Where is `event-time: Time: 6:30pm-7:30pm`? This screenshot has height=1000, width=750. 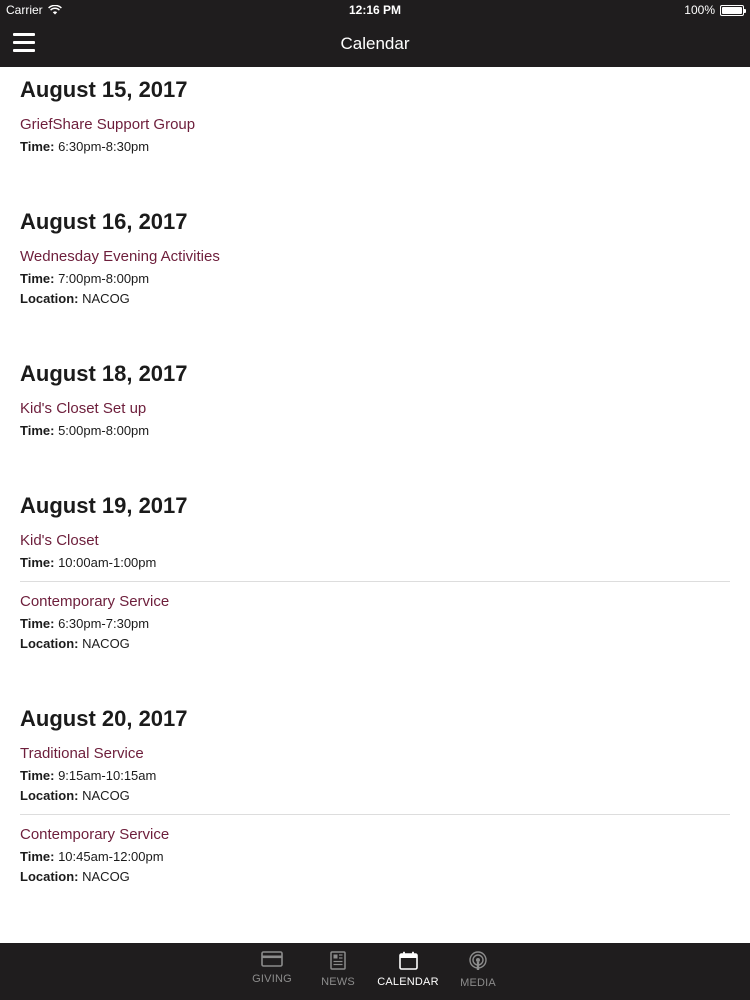
event-time: Time: 6:30pm-7:30pm is located at coordinates (85, 623).